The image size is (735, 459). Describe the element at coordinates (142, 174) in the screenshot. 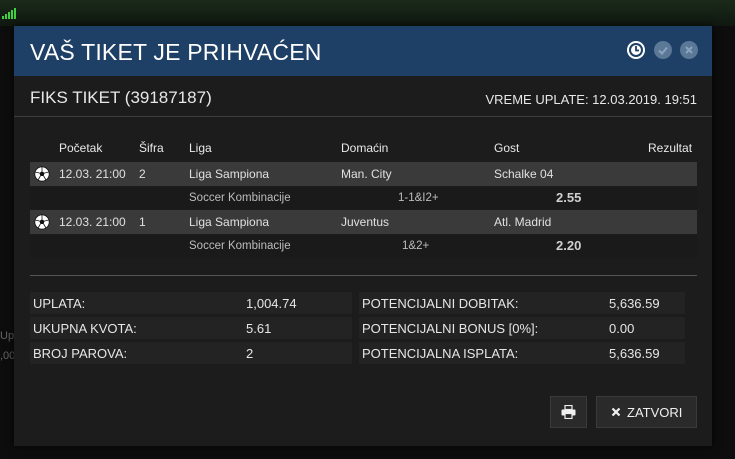

I see `row-code: 2` at that location.